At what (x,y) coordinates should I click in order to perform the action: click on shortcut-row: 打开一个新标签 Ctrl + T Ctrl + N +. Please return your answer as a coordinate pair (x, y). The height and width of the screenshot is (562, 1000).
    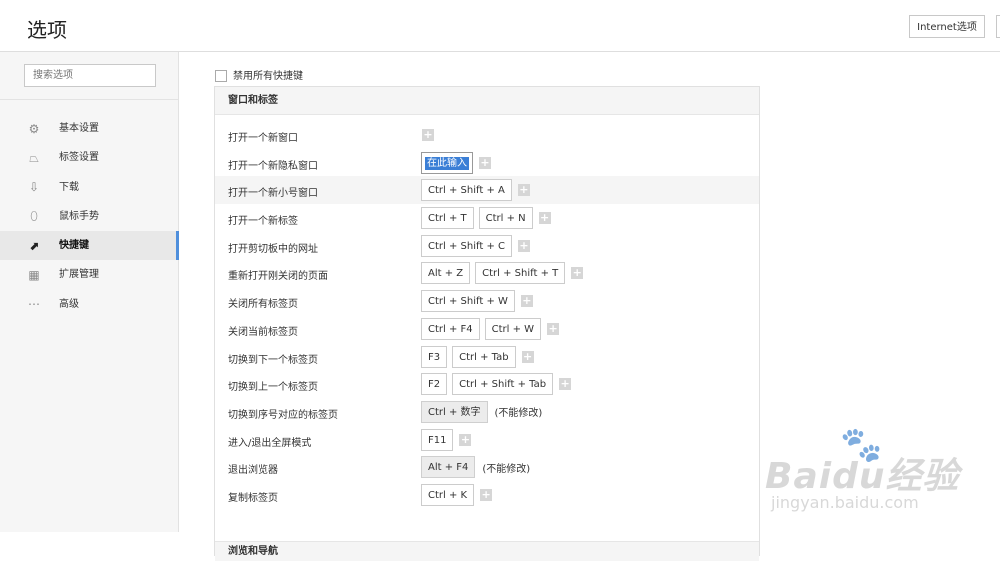
    Looking at the image, I should click on (487, 218).